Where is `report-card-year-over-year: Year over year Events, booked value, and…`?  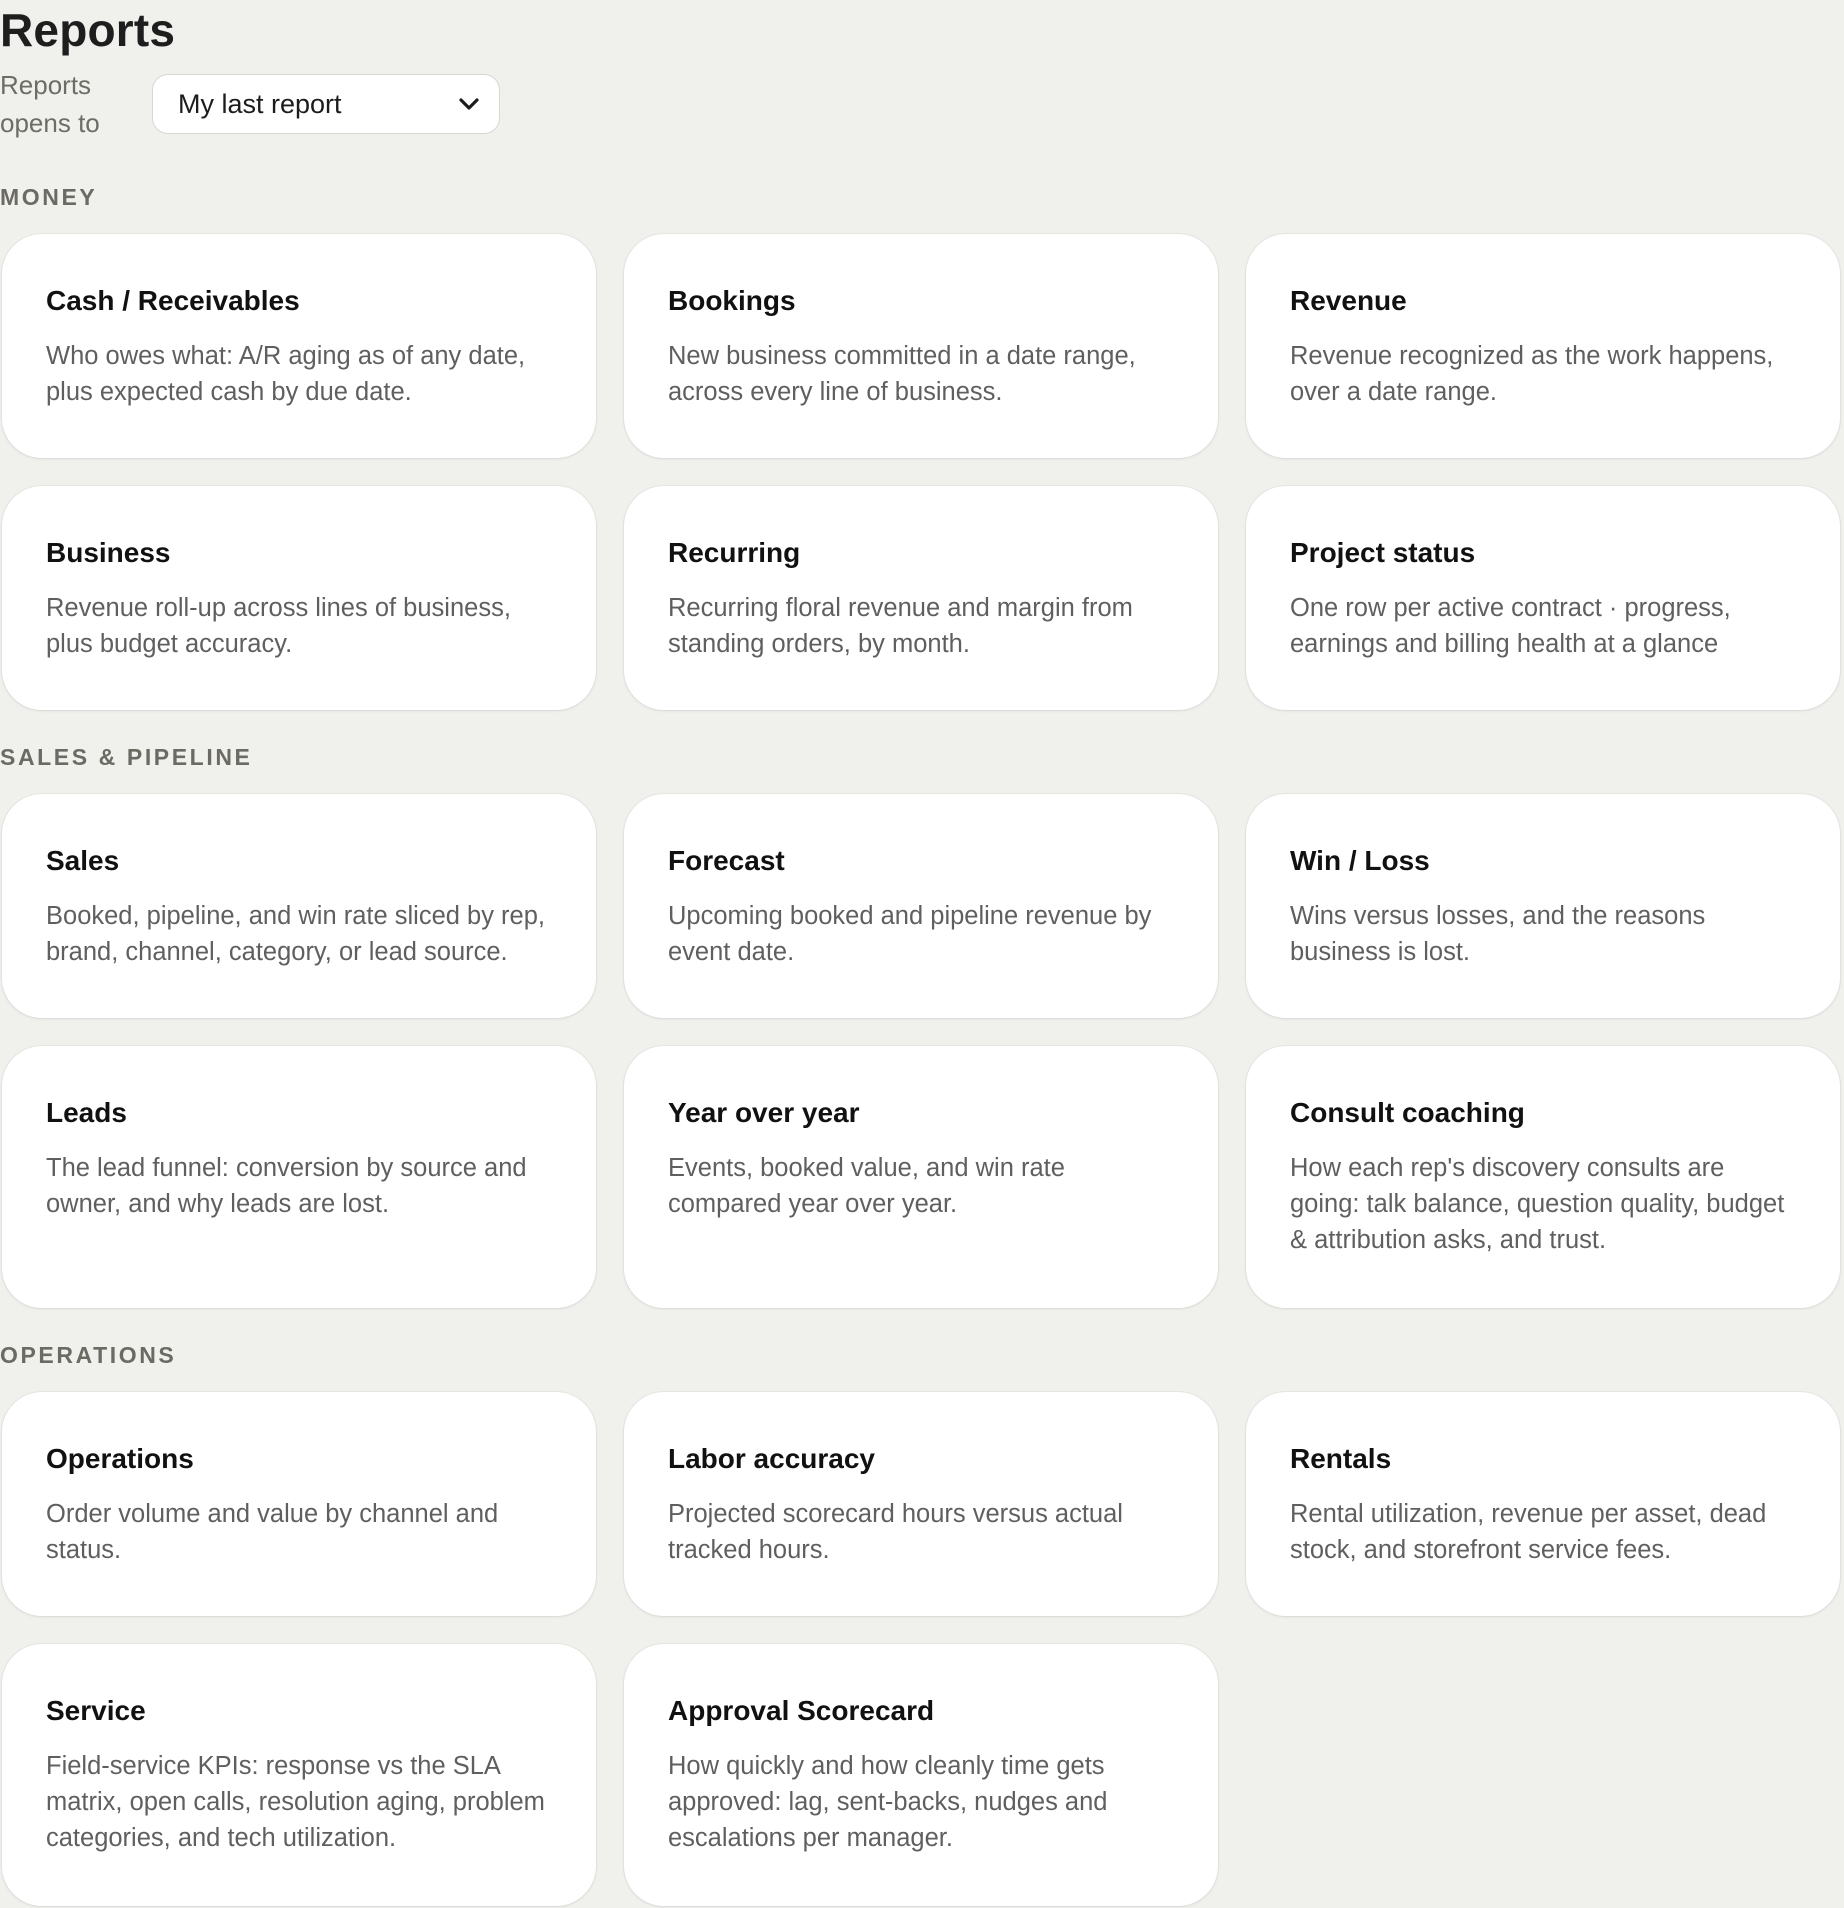
report-card-year-over-year: Year over year Events, booked value, and… is located at coordinates (921, 1177).